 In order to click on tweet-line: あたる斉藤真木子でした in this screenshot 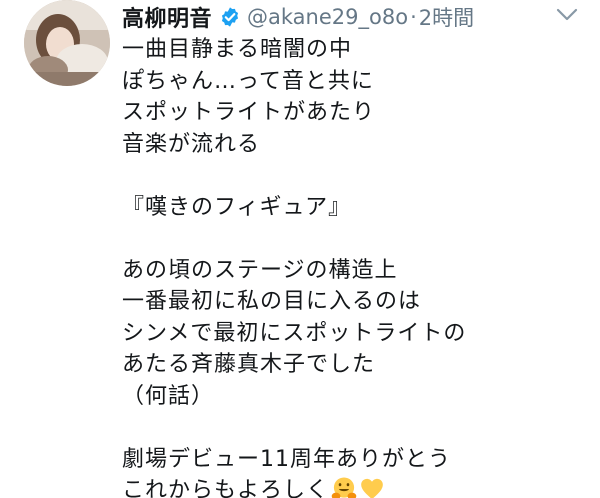, I will do `click(249, 364)`.